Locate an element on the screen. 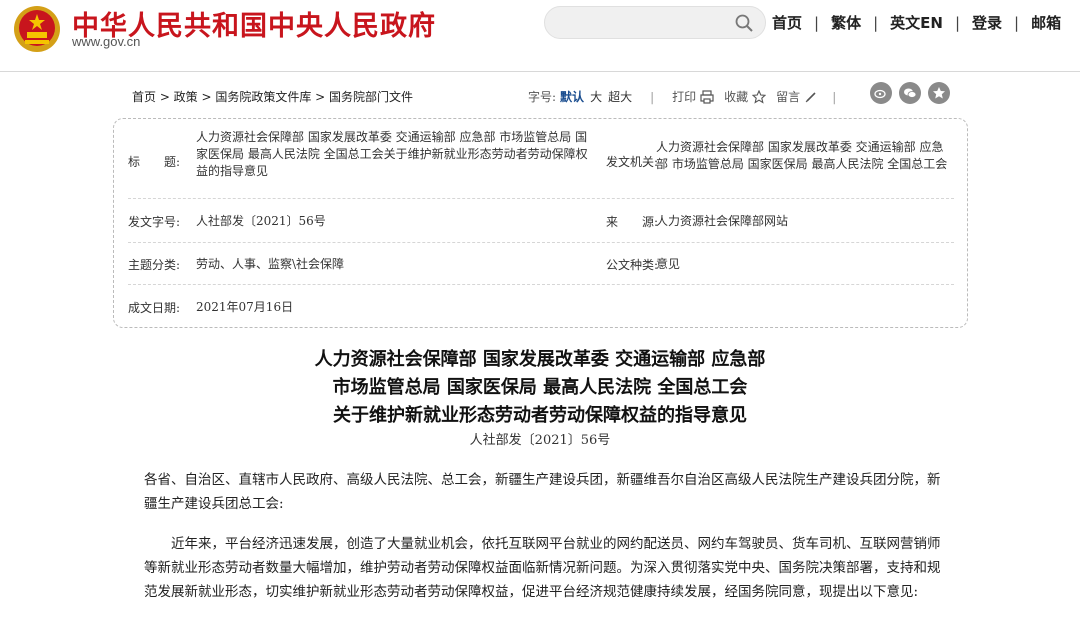  type-value: 意见 is located at coordinates (668, 264).